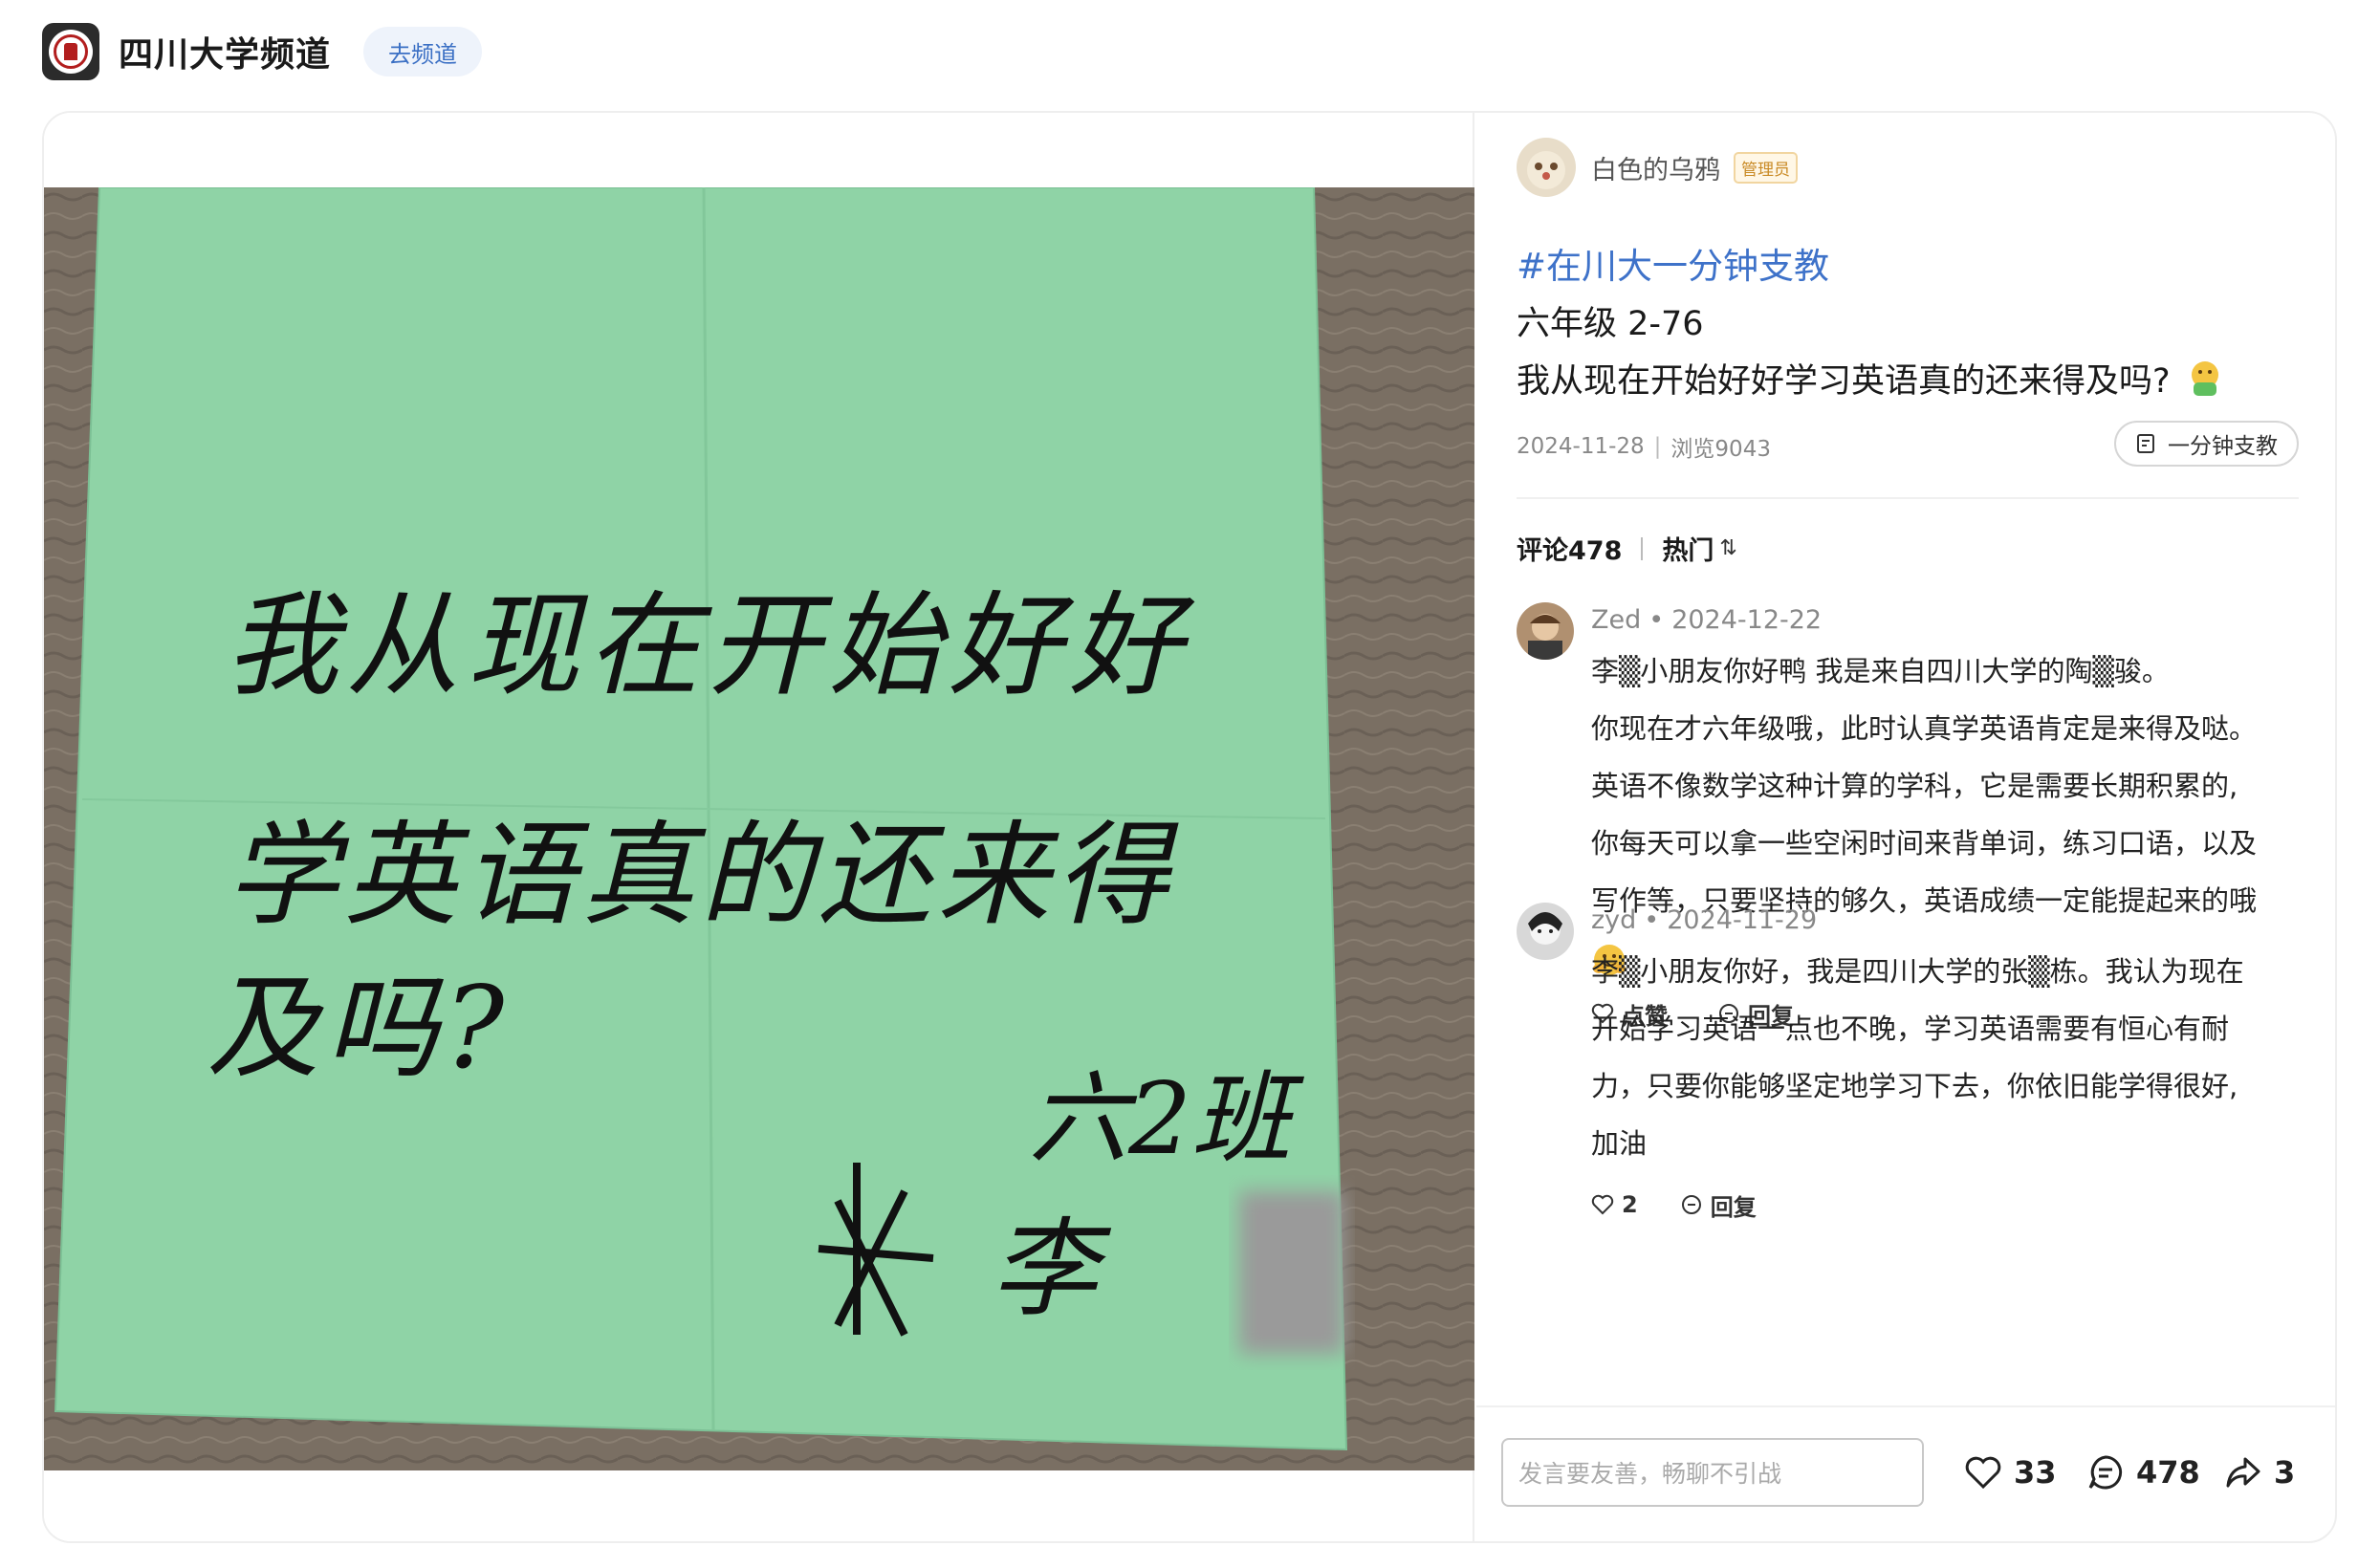  What do you see at coordinates (1570, 551) in the screenshot?
I see `comment-count: 评论478` at bounding box center [1570, 551].